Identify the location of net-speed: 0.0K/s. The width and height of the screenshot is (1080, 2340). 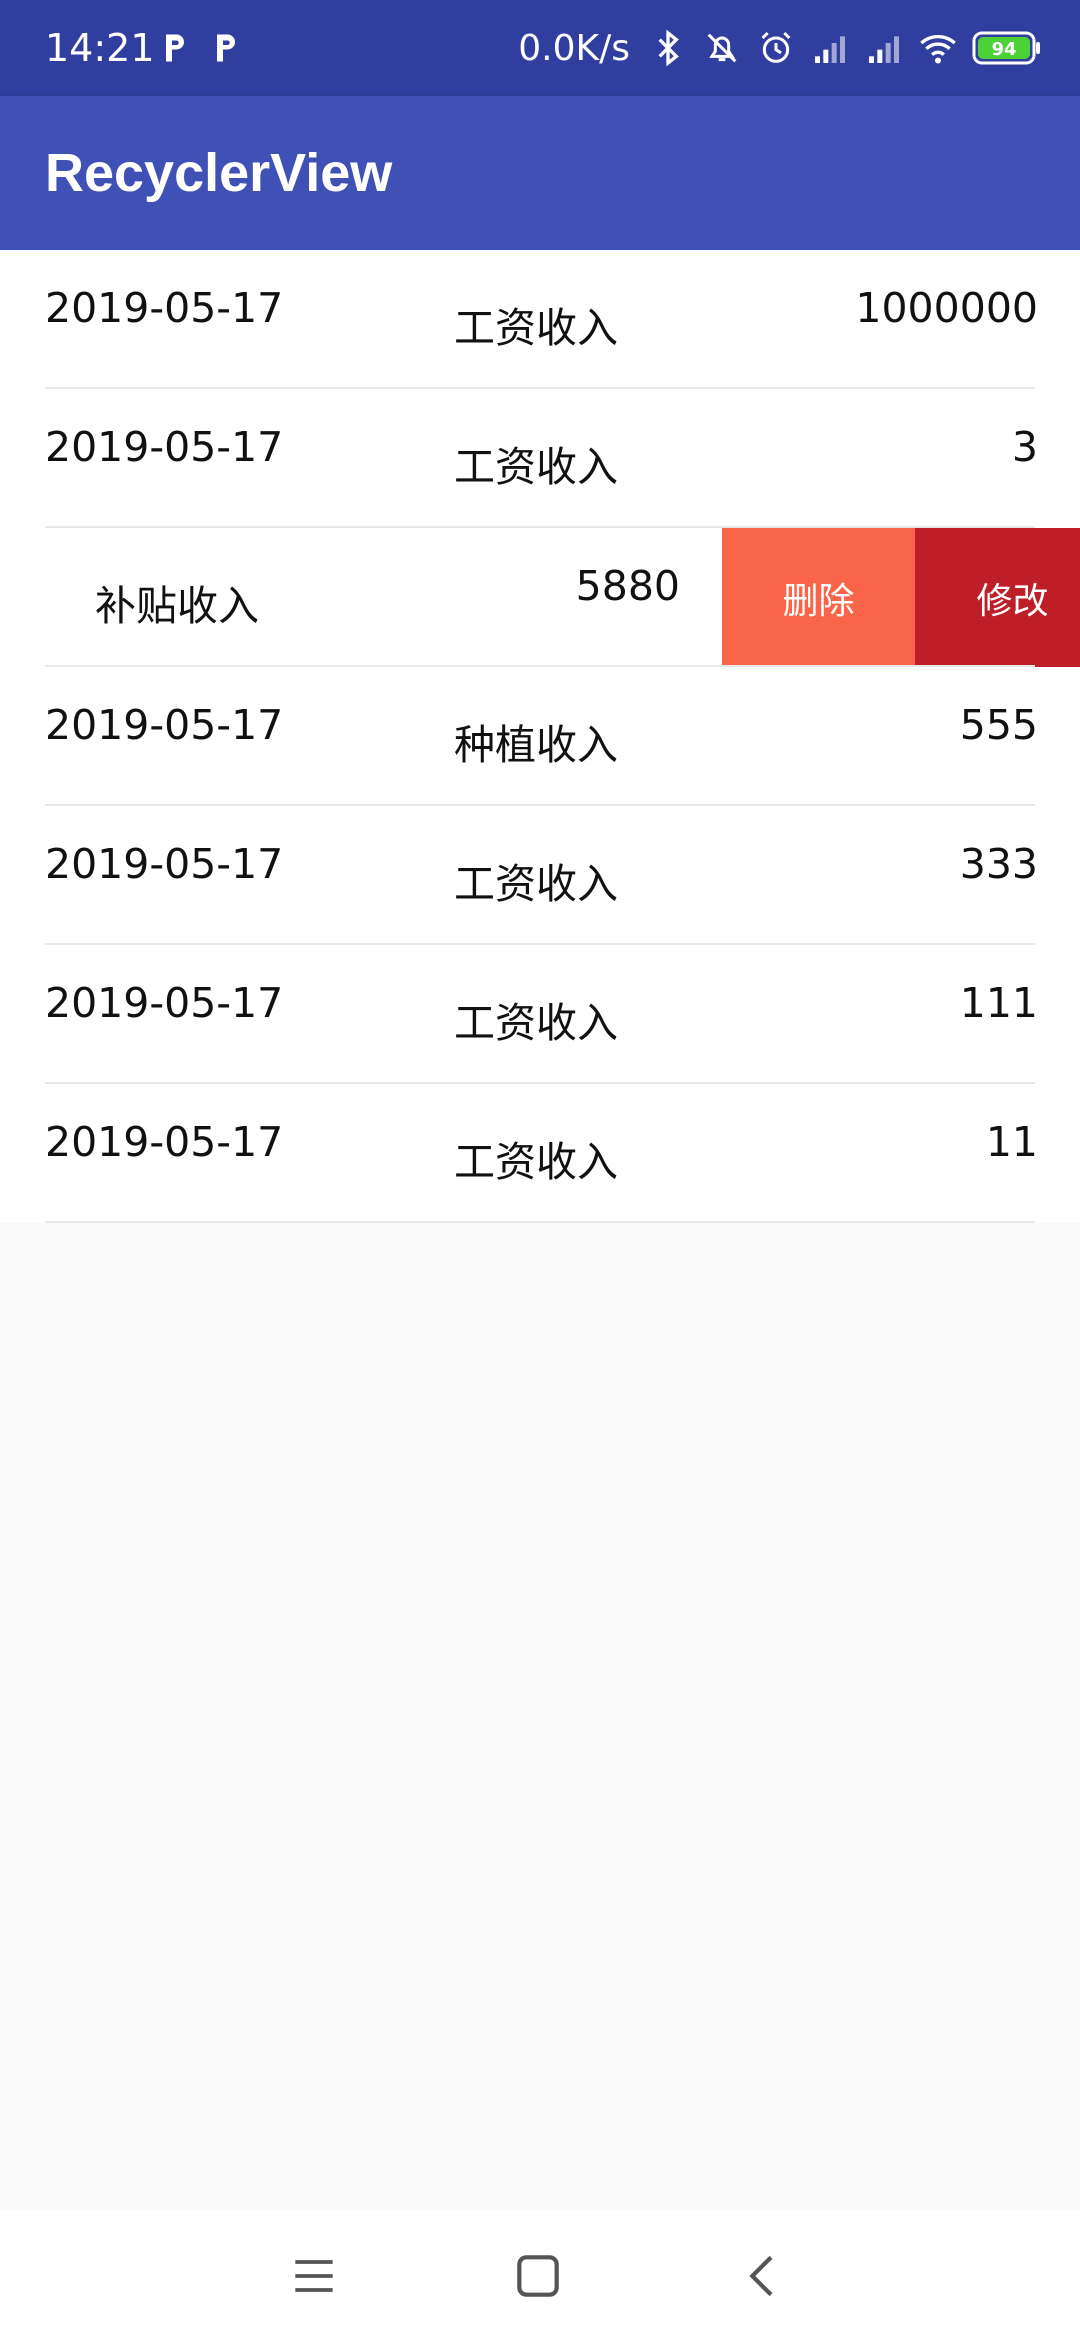
(574, 48).